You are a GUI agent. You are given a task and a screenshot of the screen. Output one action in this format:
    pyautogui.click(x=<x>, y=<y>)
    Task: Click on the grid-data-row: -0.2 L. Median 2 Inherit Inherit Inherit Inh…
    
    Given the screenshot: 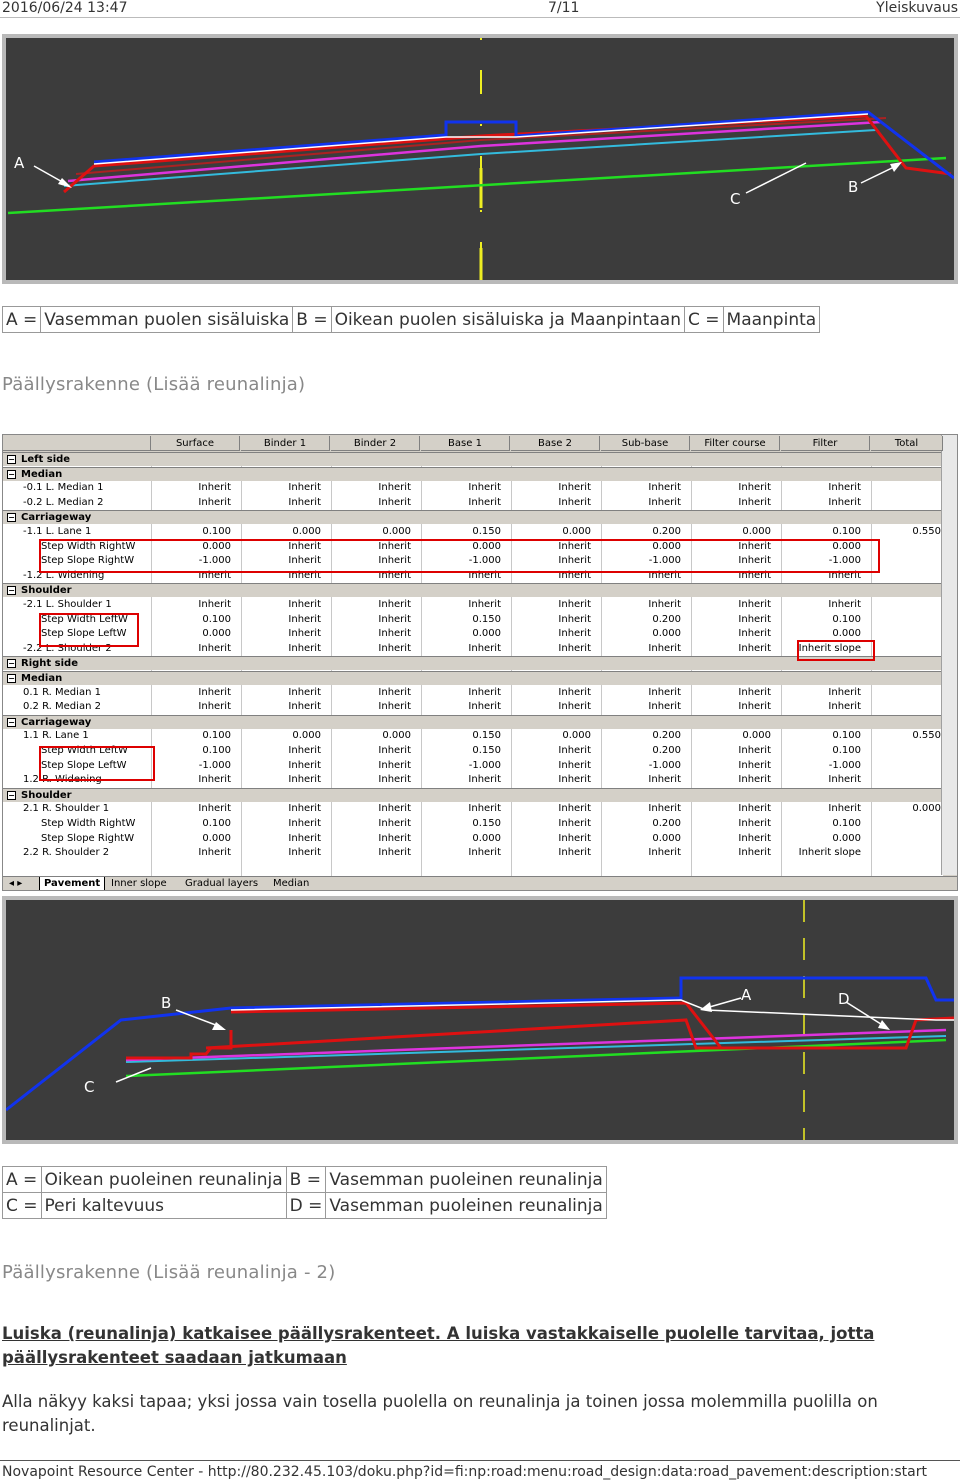 What is the action you would take?
    pyautogui.click(x=473, y=503)
    